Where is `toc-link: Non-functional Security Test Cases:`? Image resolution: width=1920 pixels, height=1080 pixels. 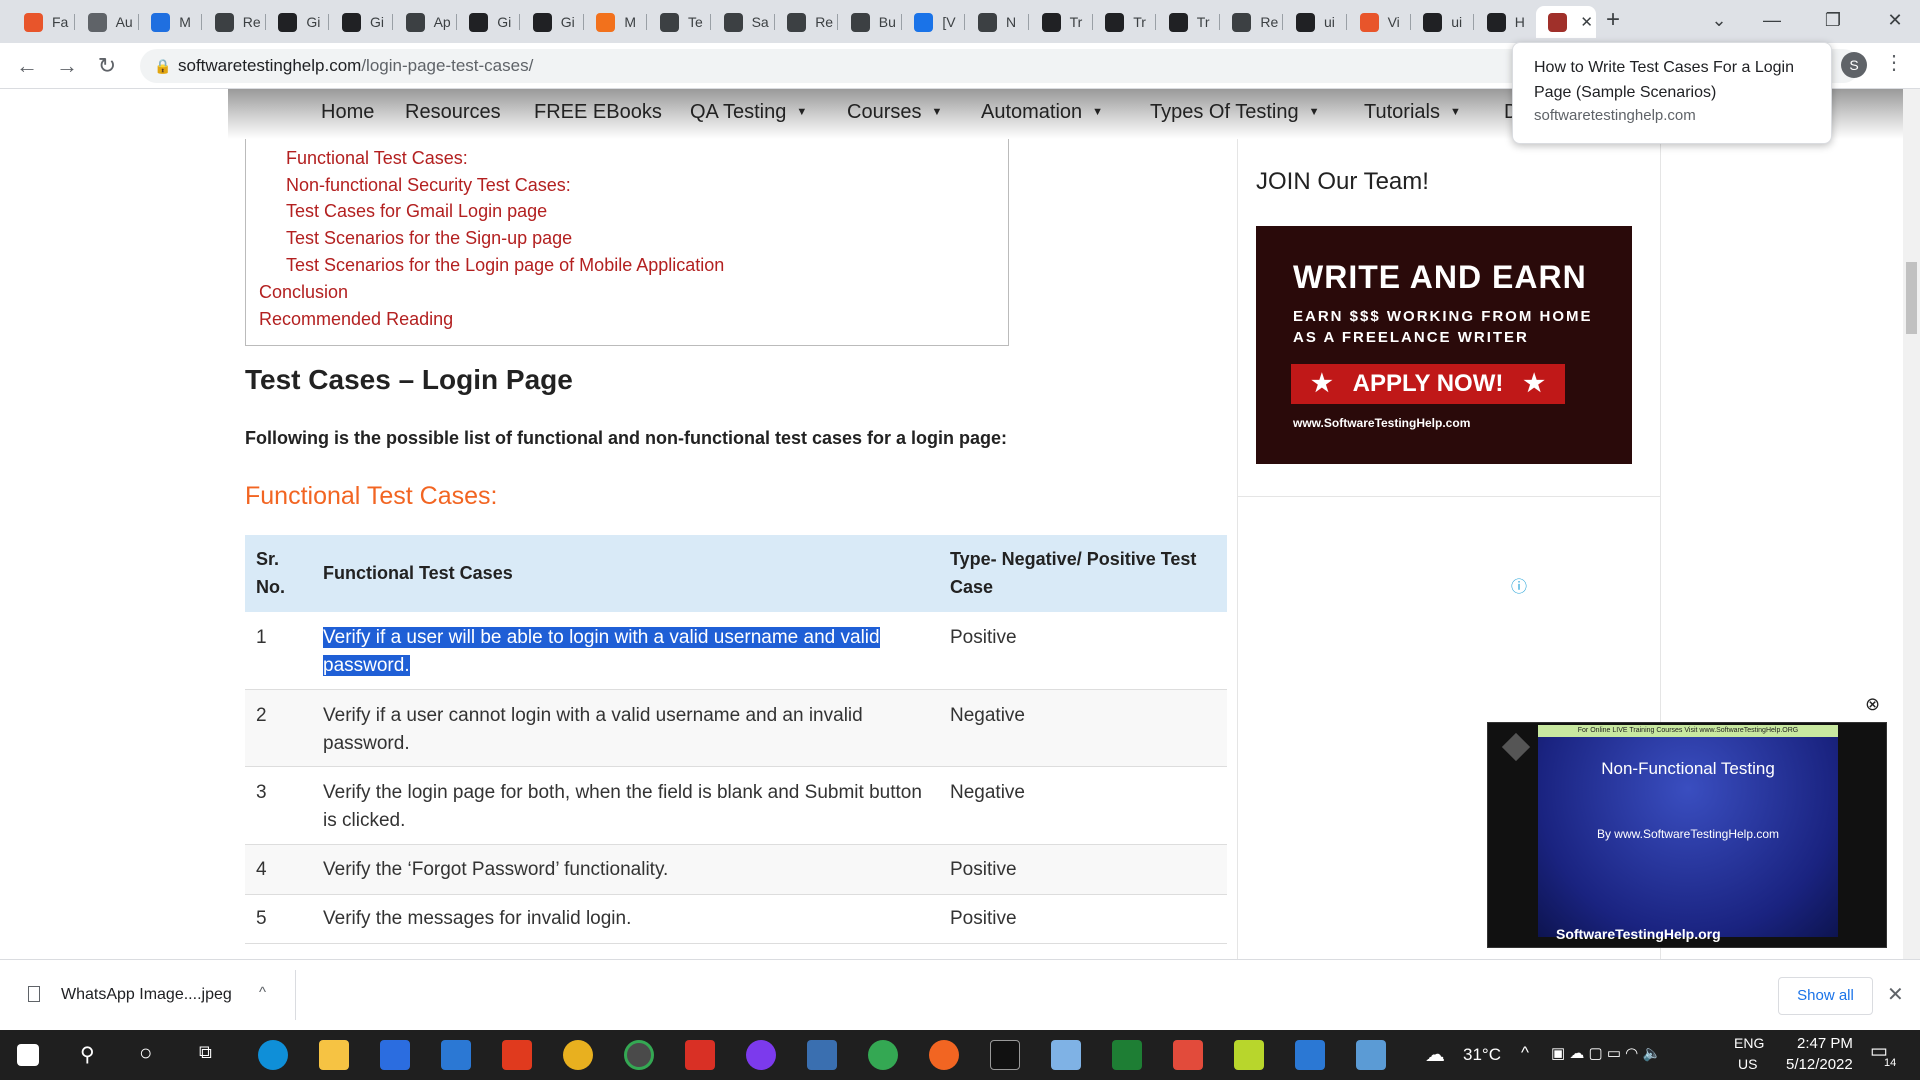
toc-link: Non-functional Security Test Cases: is located at coordinates (428, 185).